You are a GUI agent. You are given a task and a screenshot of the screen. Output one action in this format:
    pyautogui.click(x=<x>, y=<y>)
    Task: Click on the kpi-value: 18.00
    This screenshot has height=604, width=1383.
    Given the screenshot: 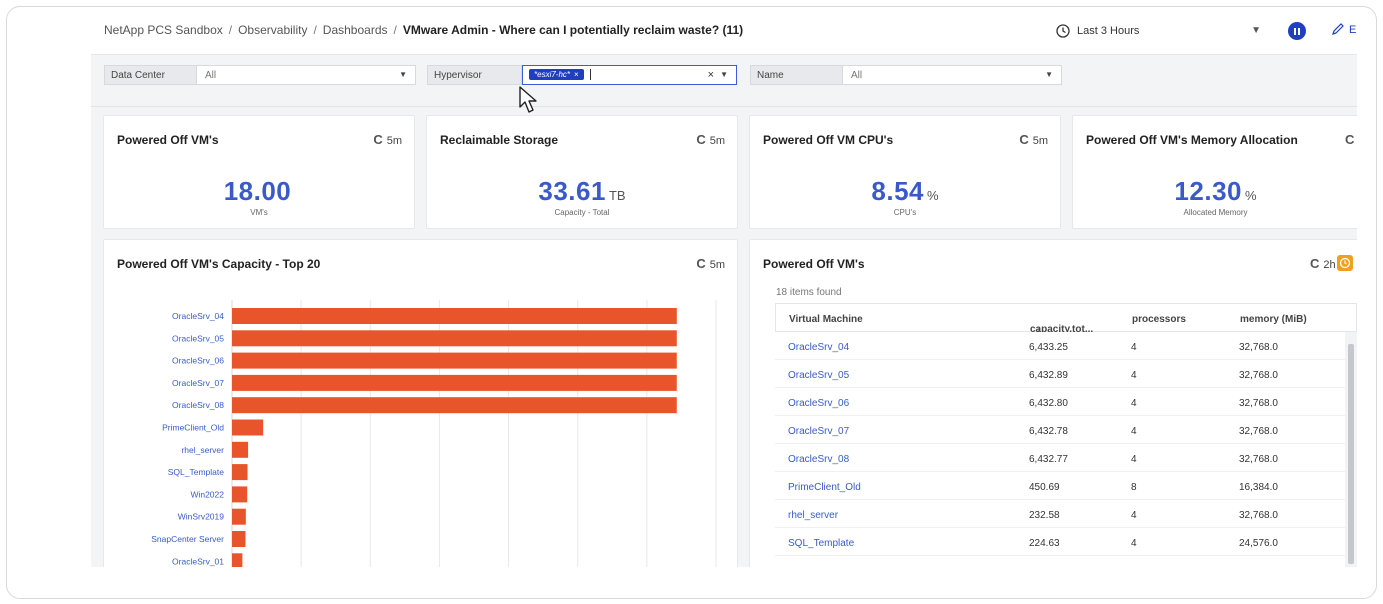 What is the action you would take?
    pyautogui.click(x=259, y=191)
    